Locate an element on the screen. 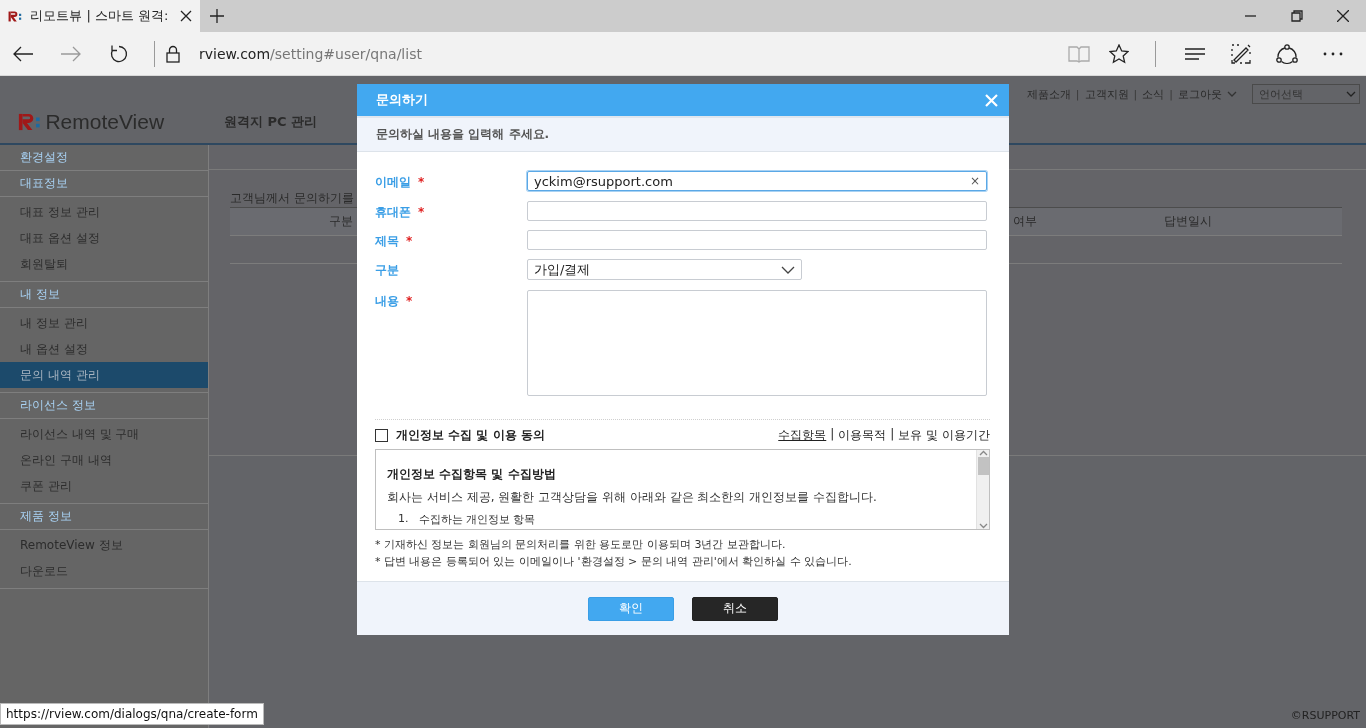 The height and width of the screenshot is (728, 1366). logo-text: RemoteView is located at coordinates (105, 122).